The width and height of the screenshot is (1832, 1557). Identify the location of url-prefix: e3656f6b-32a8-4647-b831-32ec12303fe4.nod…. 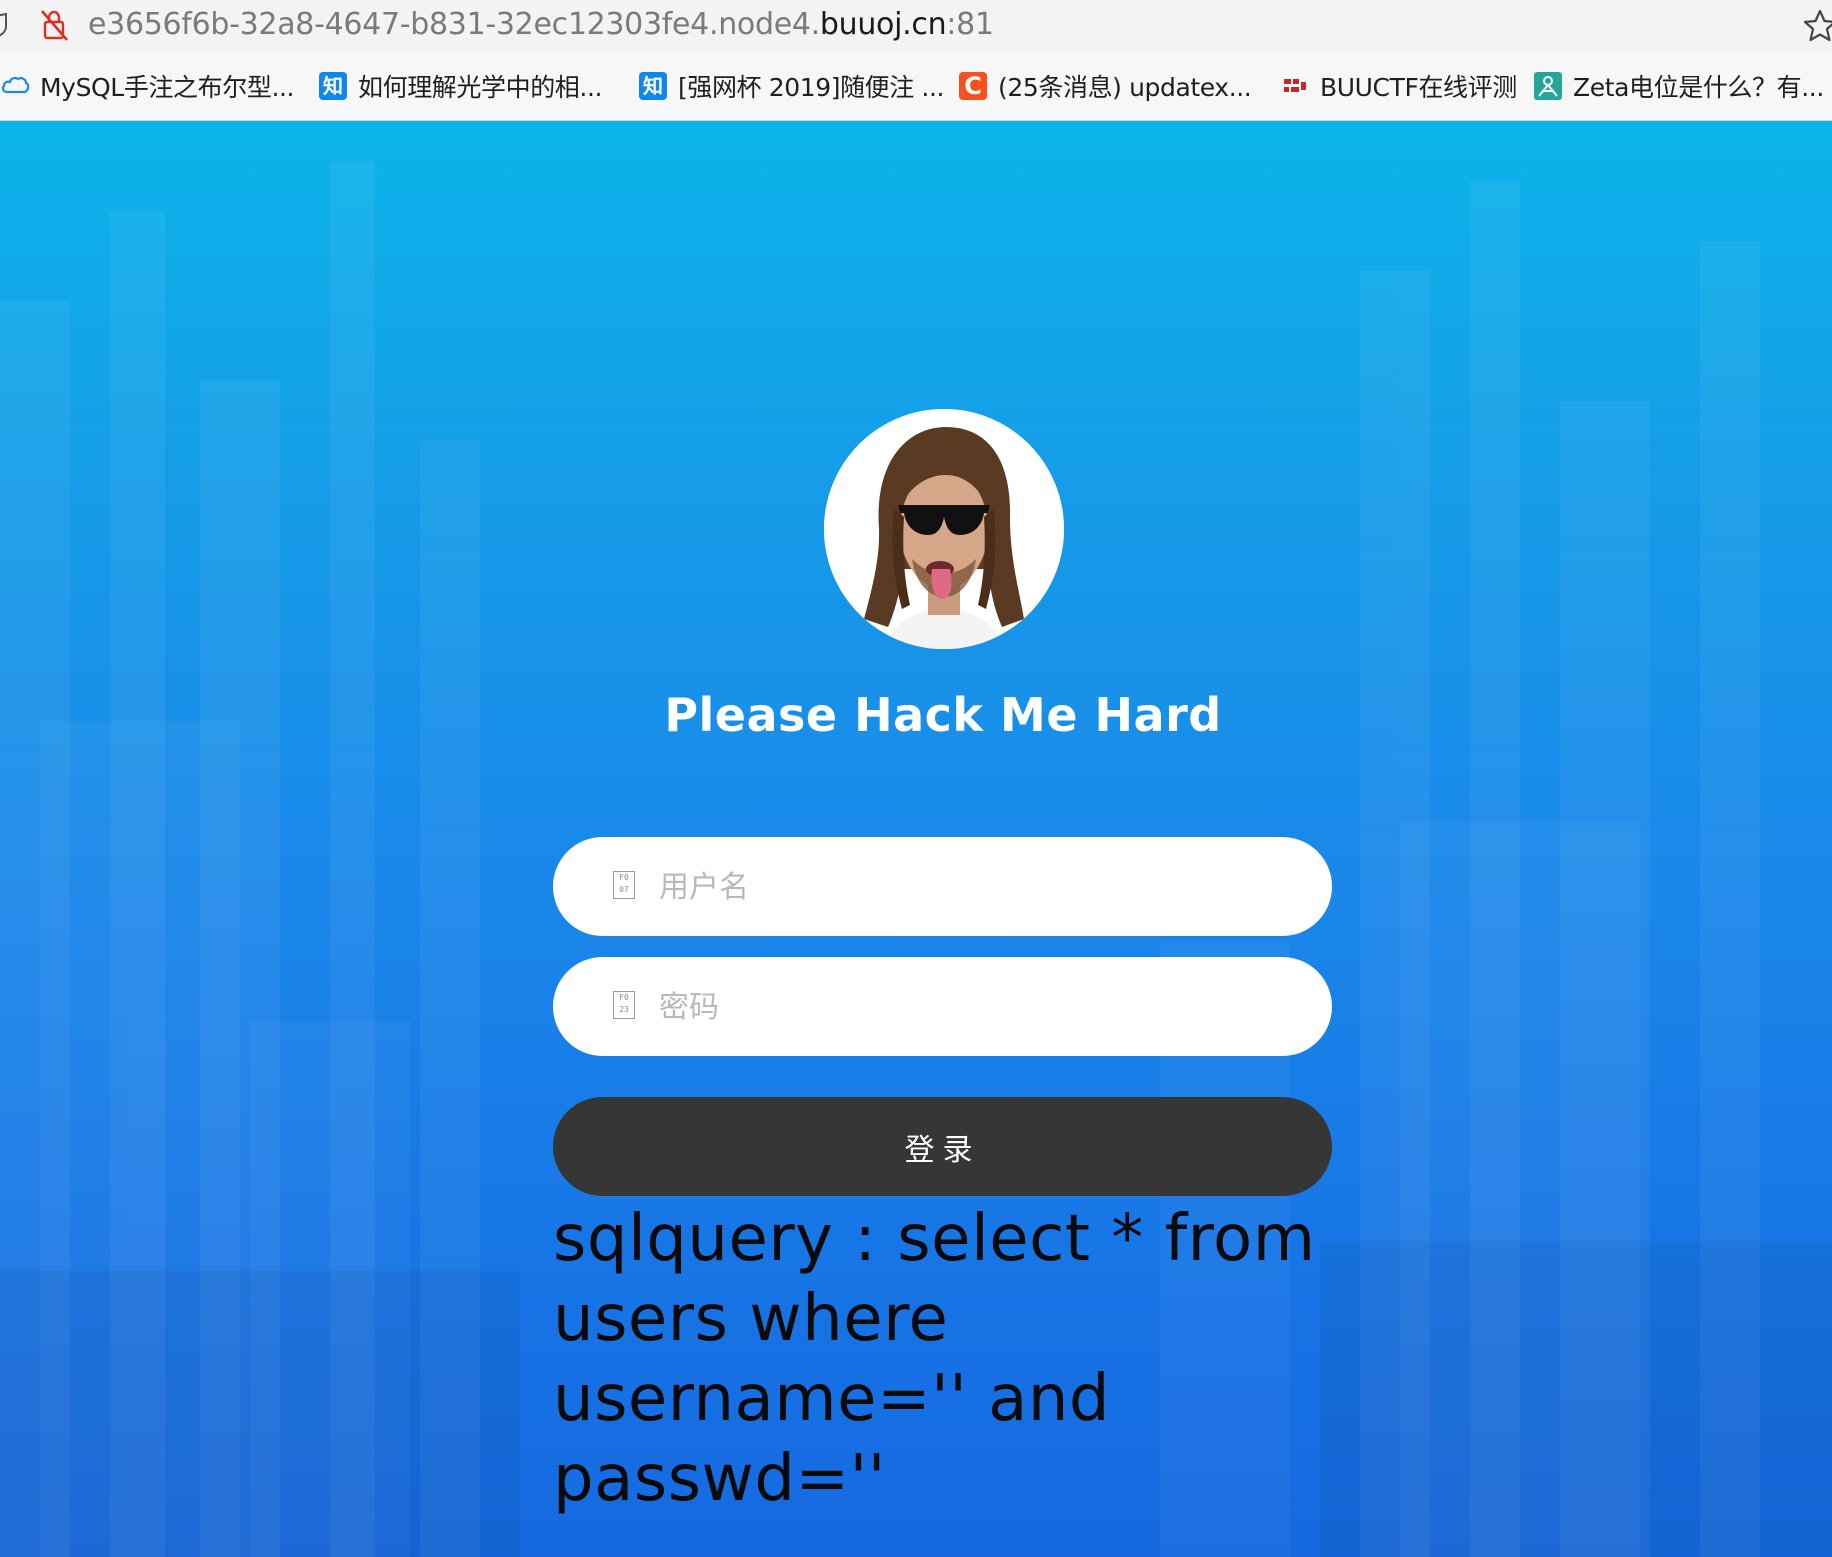
(454, 24).